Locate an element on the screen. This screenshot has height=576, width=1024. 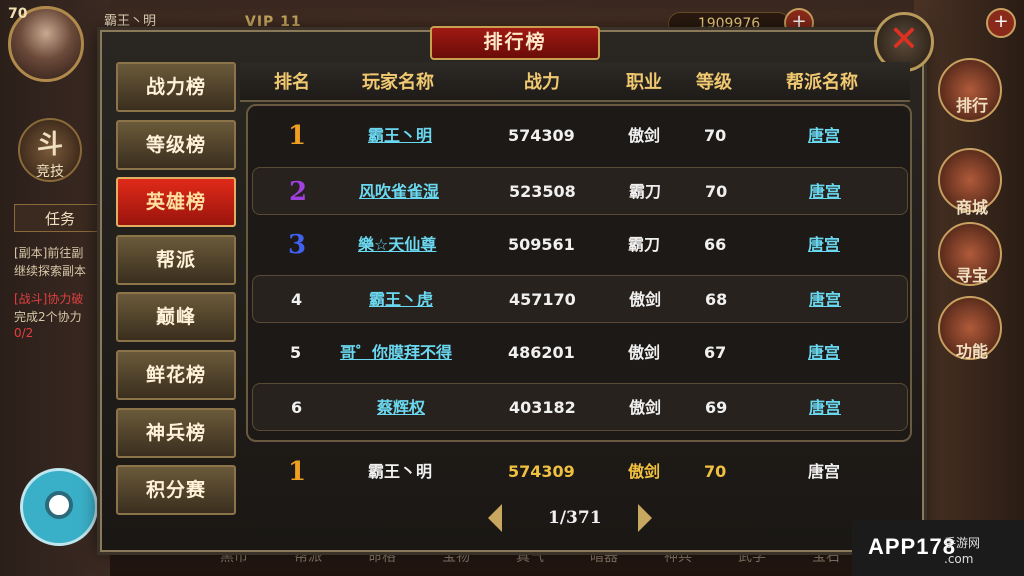
my-player-name: 霸王丶明 is located at coordinates (400, 471).